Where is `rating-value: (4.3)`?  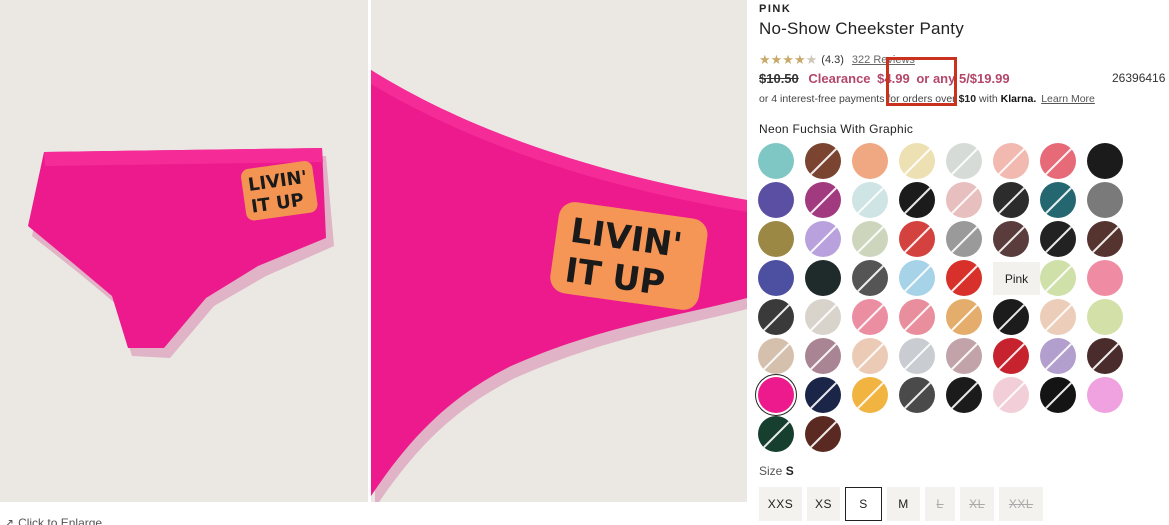
rating-value: (4.3) is located at coordinates (832, 60).